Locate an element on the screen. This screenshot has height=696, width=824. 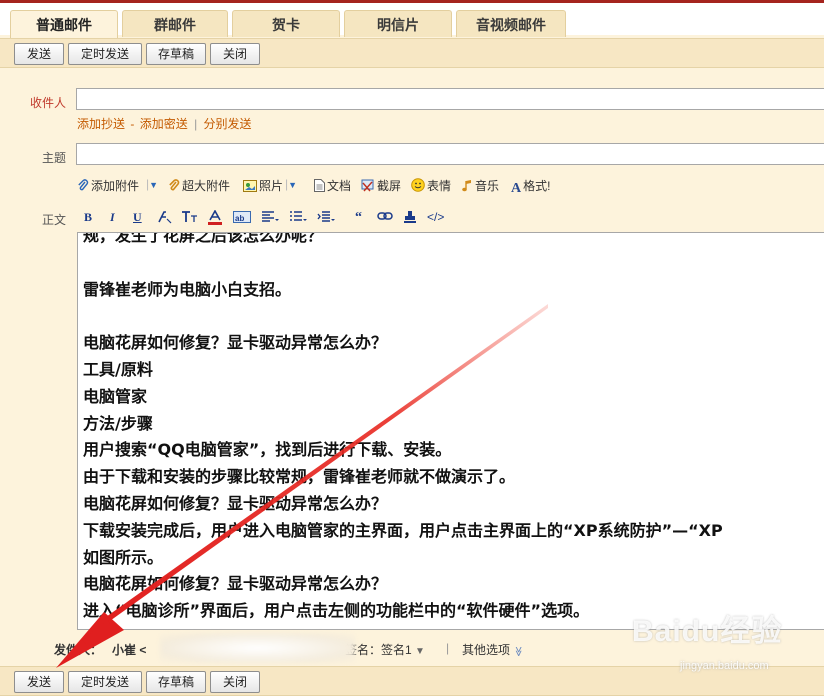
sender-label: 发件人： is located at coordinates (78, 650).